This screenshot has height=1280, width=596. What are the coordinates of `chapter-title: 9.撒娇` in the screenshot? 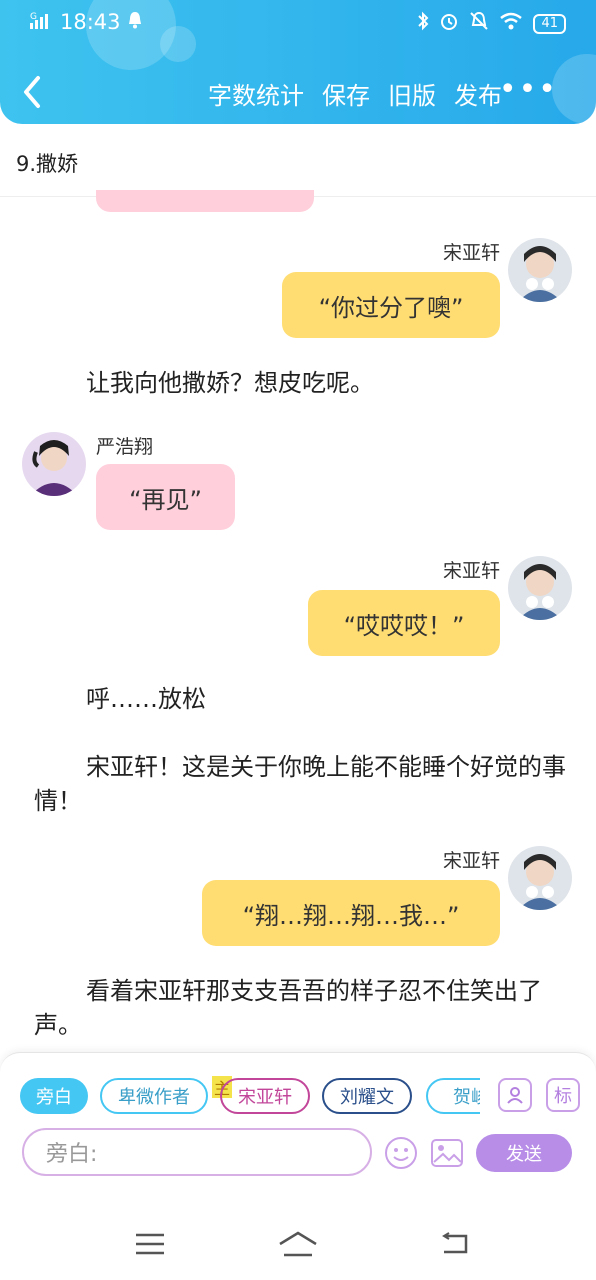 It's located at (47, 163).